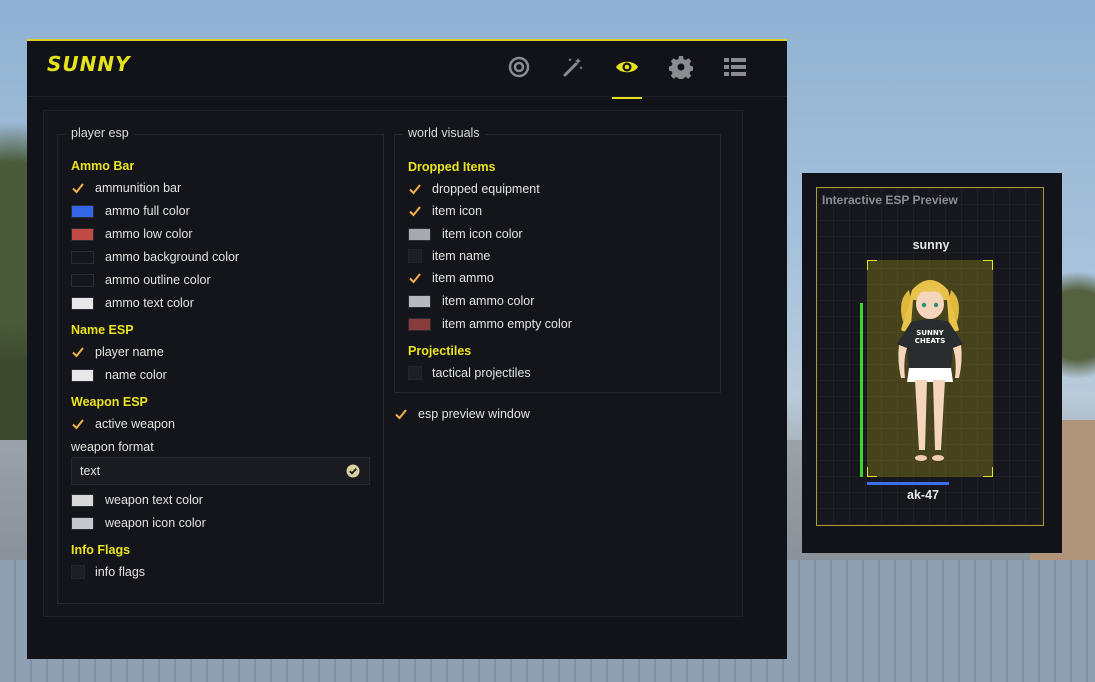 This screenshot has width=1095, height=682. Describe the element at coordinates (861, 390) in the screenshot. I see `health-bar` at that location.